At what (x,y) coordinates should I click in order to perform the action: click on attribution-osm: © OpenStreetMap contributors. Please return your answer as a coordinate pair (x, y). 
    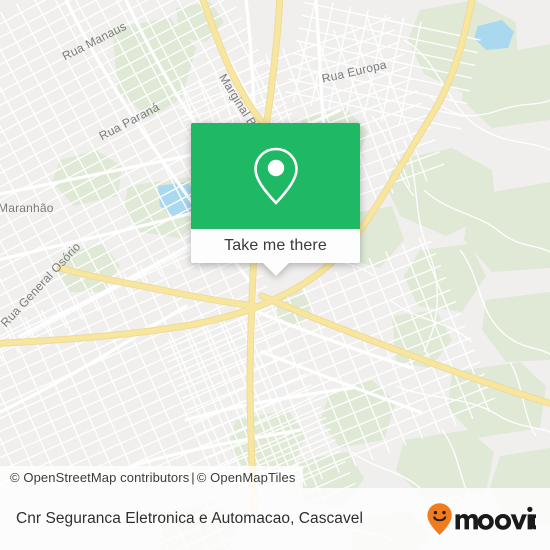
    Looking at the image, I should click on (99, 477).